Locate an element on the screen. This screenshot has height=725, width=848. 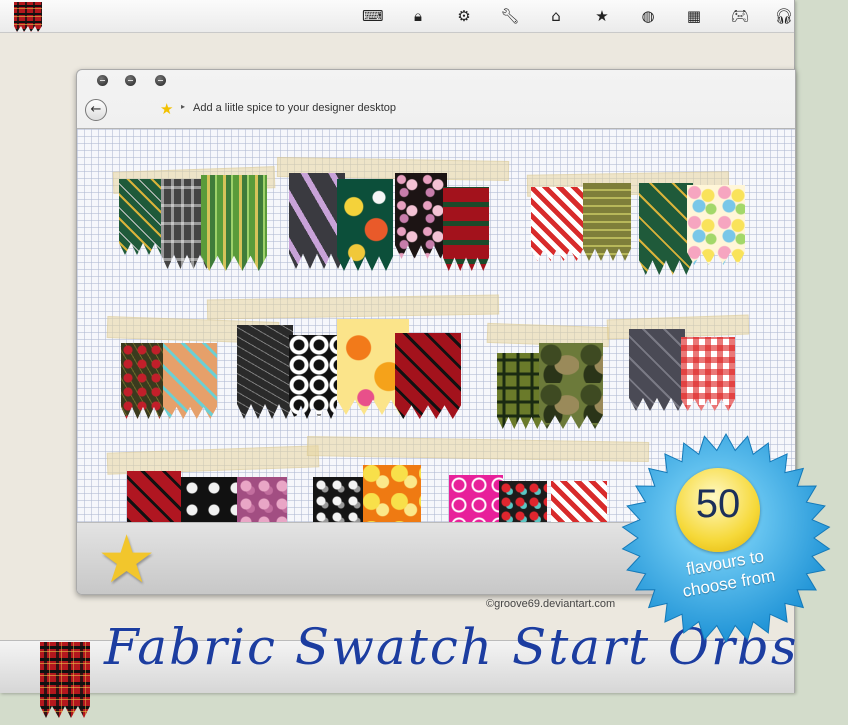
back-arrow-icon: ← is located at coordinates (96, 109).